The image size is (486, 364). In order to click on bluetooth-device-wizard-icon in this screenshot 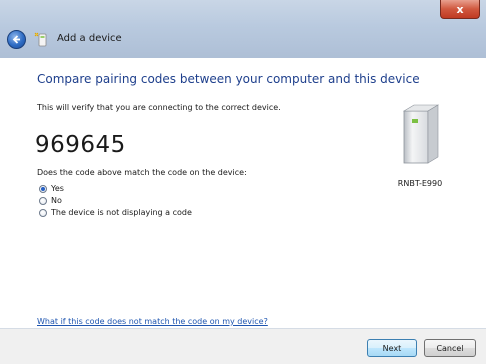, I will do `click(40, 39)`.